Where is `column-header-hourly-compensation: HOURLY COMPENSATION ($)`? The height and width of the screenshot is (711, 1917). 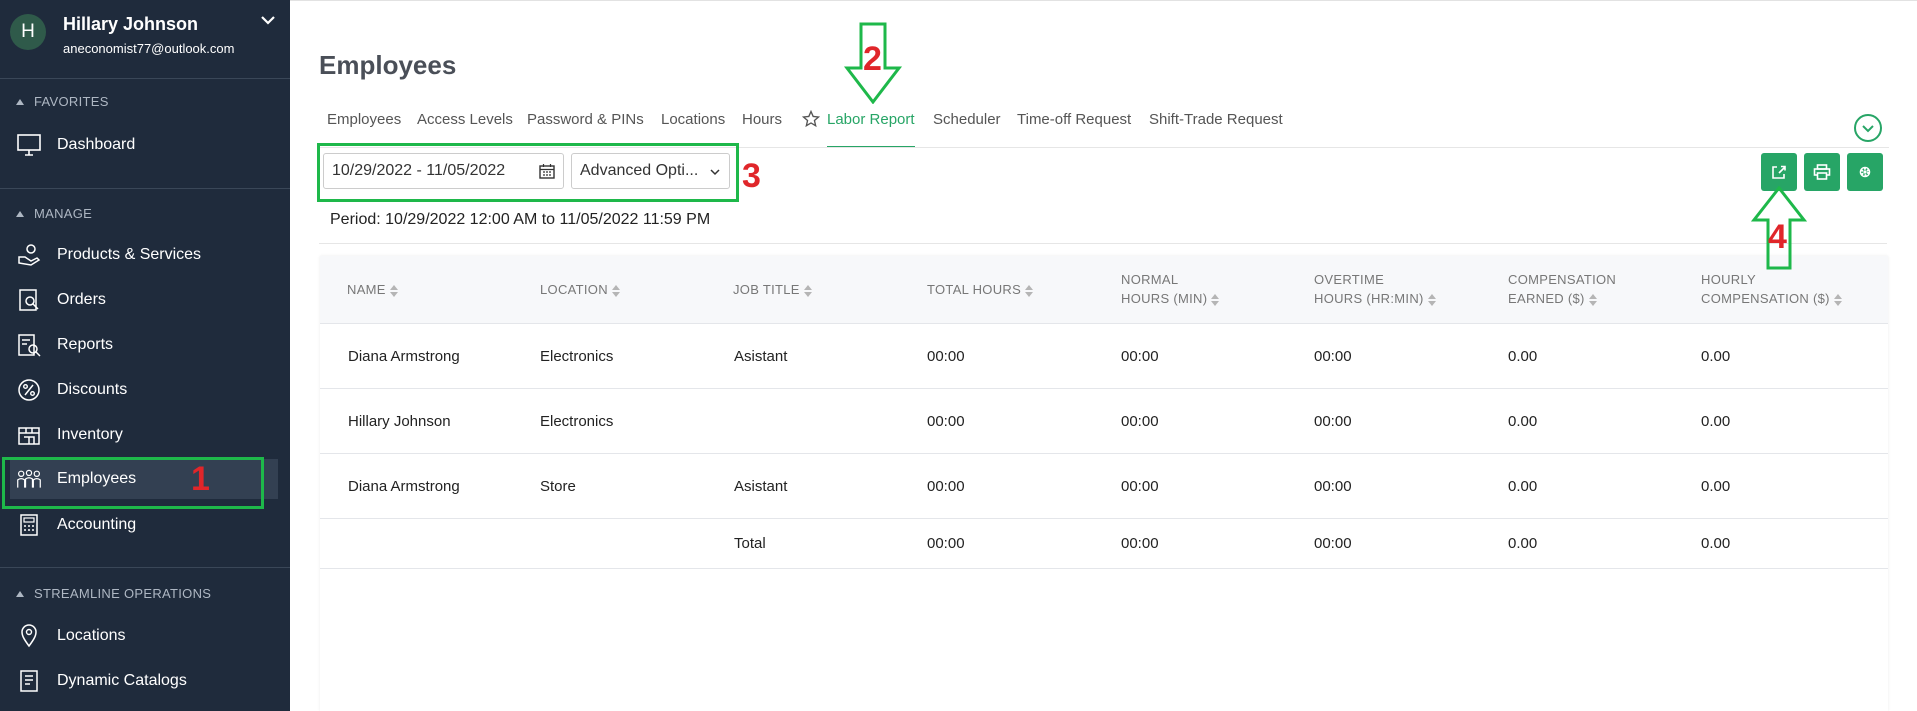
column-header-hourly-compensation: HOURLY COMPENSATION ($) is located at coordinates (1771, 289).